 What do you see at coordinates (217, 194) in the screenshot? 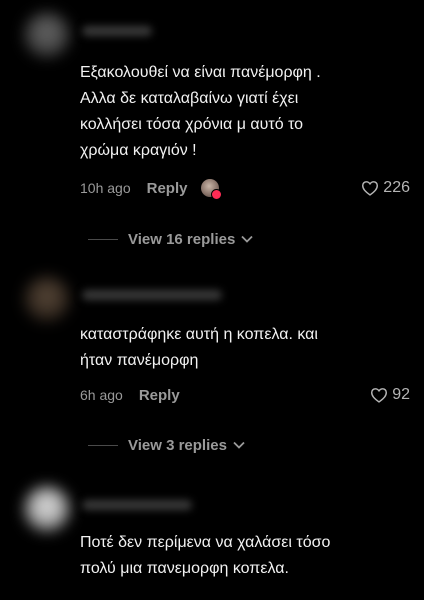
I see `heart-badge-icon` at bounding box center [217, 194].